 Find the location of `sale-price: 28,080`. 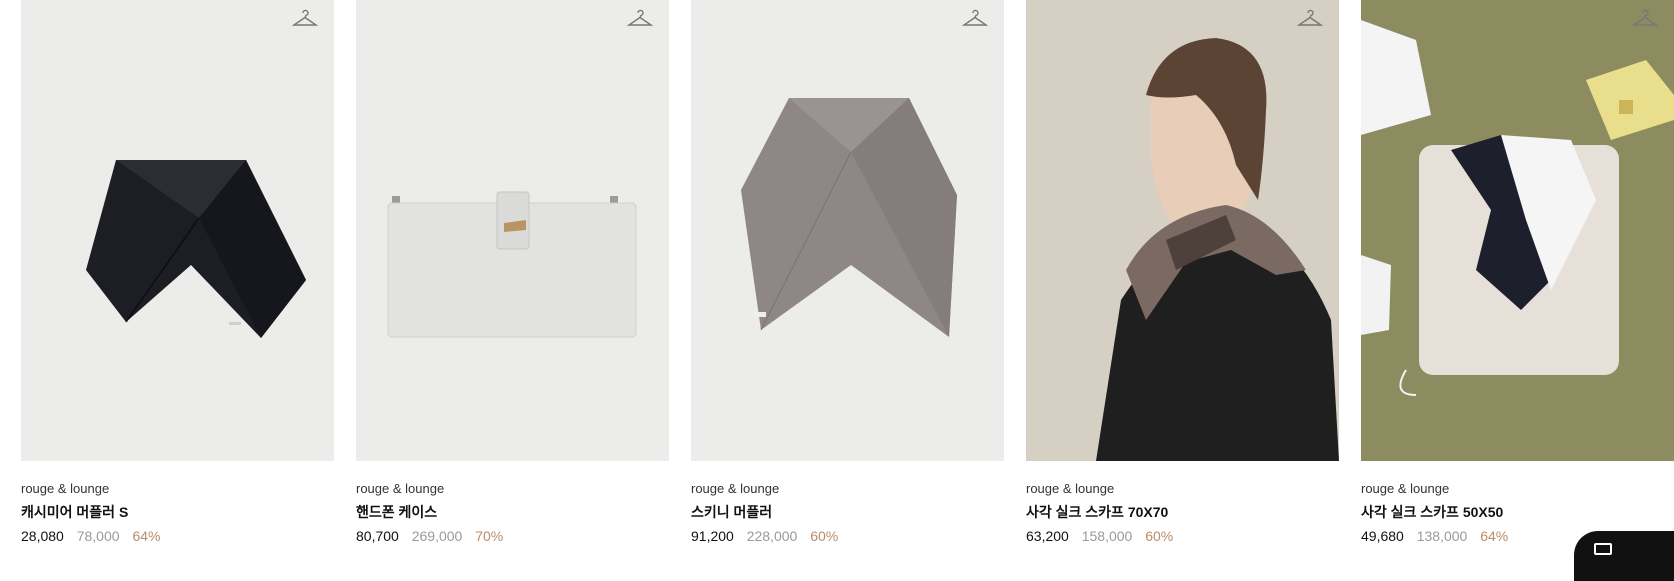

sale-price: 28,080 is located at coordinates (42, 536).